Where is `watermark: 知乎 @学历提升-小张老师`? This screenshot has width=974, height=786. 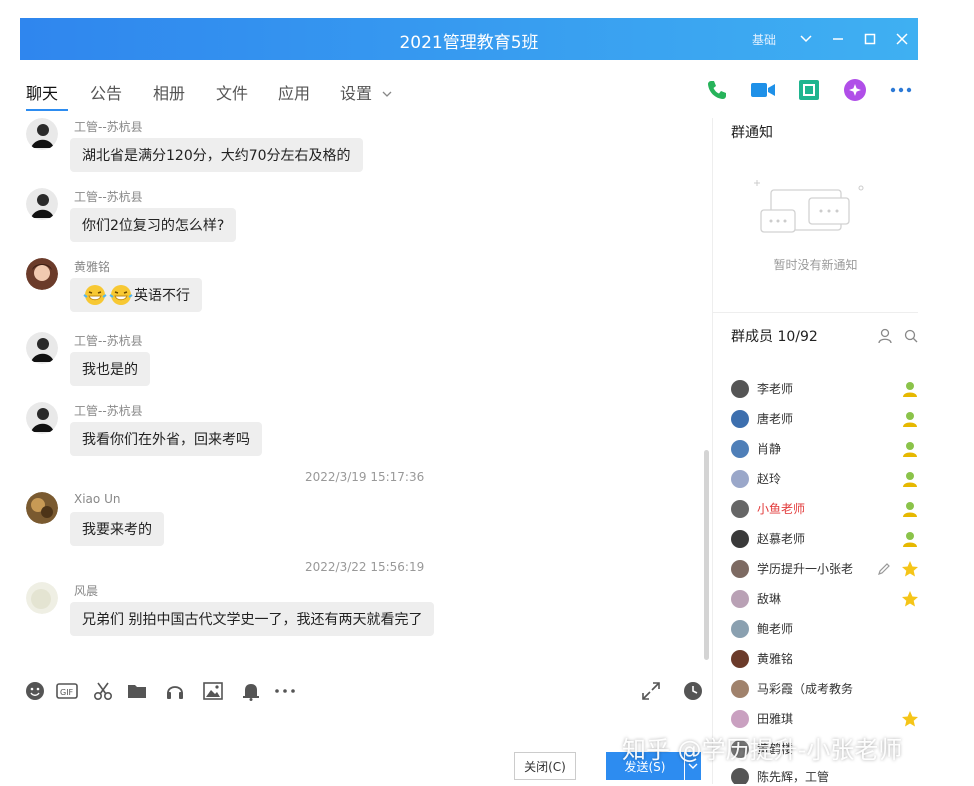
watermark: 知乎 @学历提升-小张老师 is located at coordinates (762, 750).